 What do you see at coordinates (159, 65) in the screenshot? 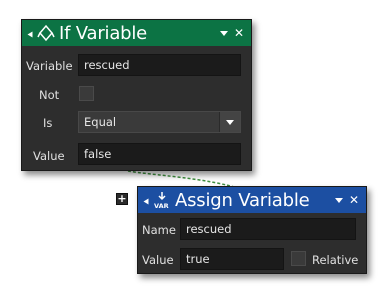
I see `variable-field: rescued` at bounding box center [159, 65].